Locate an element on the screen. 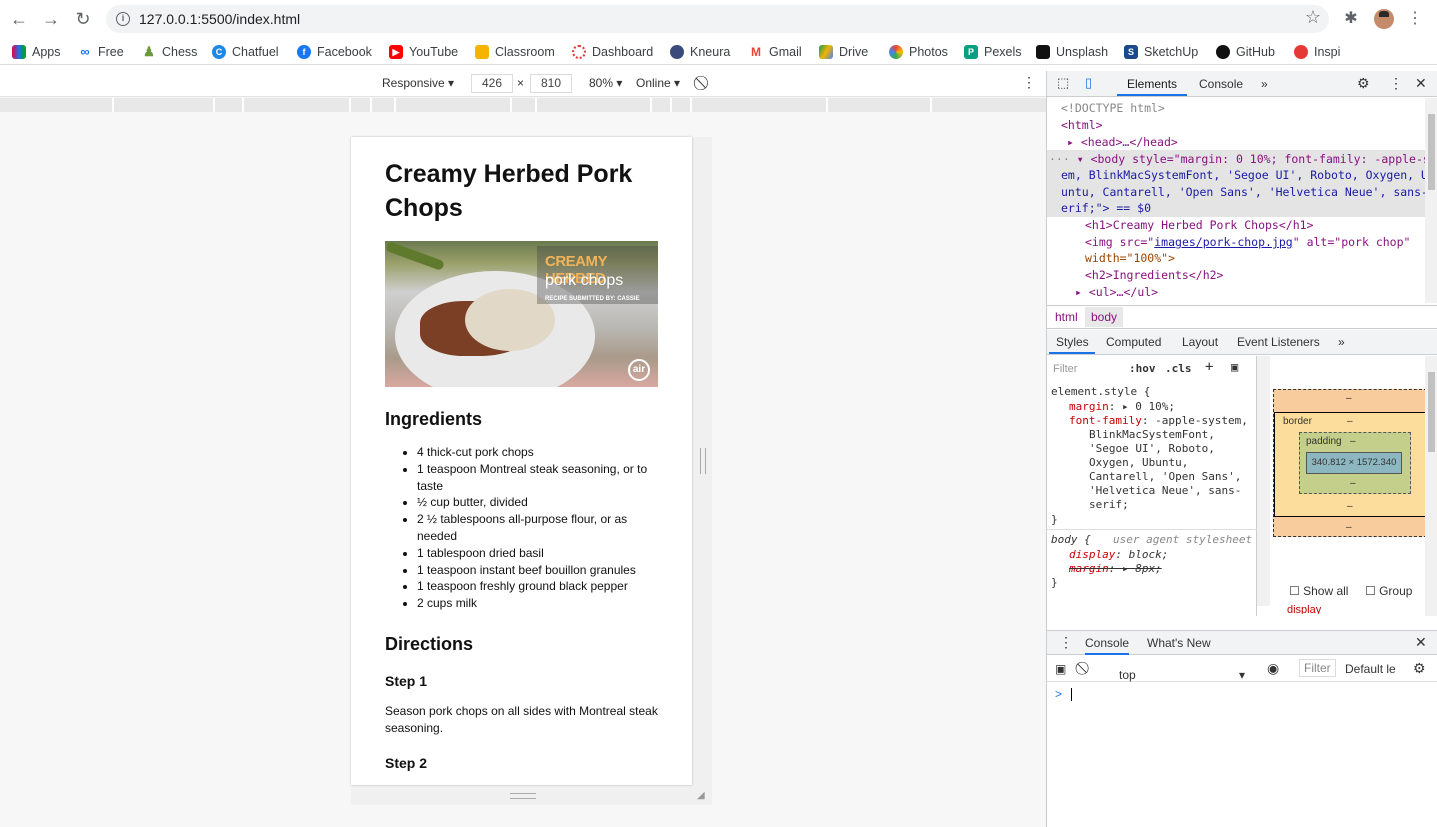 The height and width of the screenshot is (827, 1437). profile-avatar is located at coordinates (1384, 19).